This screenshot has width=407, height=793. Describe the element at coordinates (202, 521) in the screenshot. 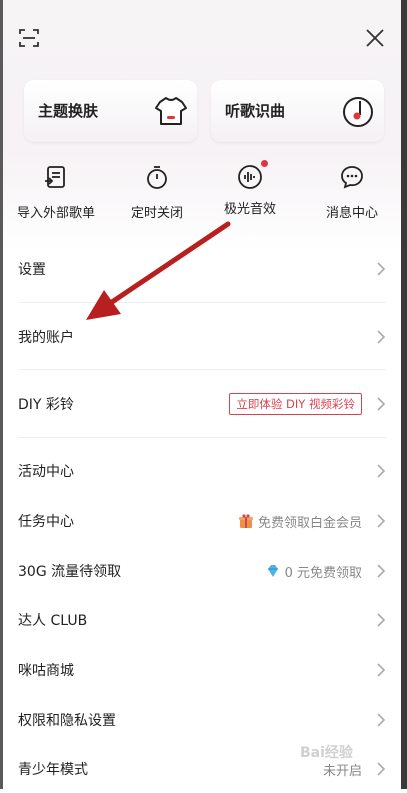

I see `menu-task-center: 任务中心 免费领取白金会员` at that location.